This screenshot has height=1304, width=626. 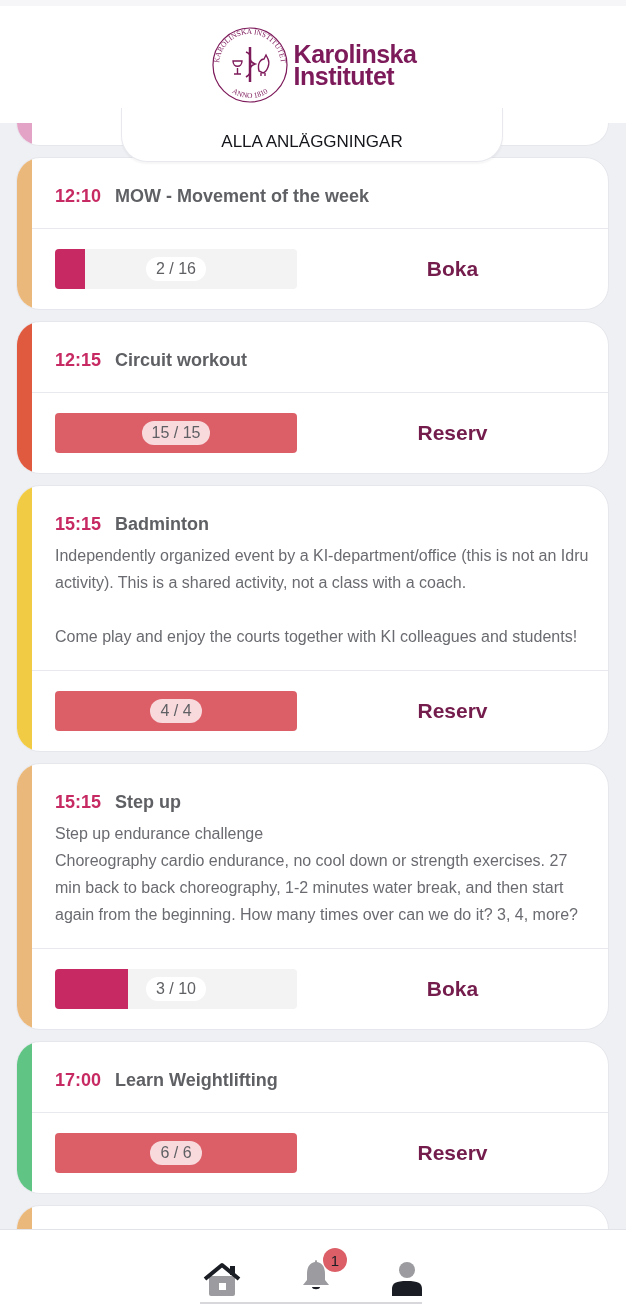 What do you see at coordinates (78, 1080) in the screenshot?
I see `class-time: 17:00` at bounding box center [78, 1080].